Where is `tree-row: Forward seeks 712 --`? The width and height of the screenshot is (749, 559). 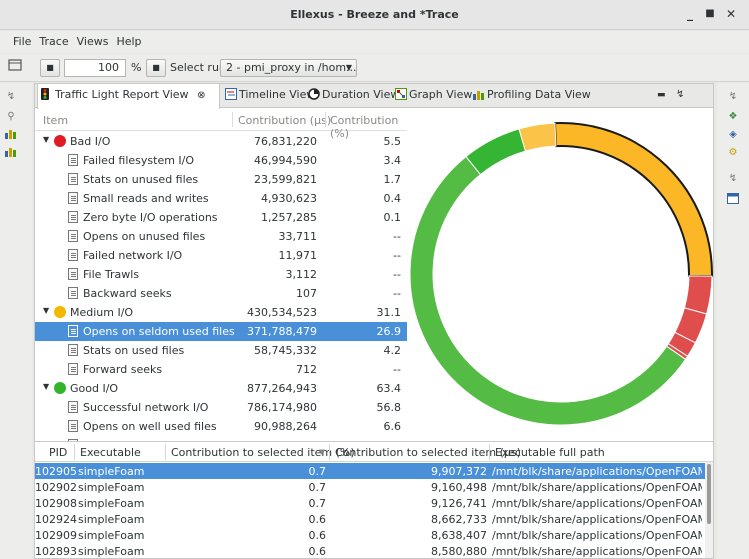 tree-row: Forward seeks 712 -- is located at coordinates (221, 369).